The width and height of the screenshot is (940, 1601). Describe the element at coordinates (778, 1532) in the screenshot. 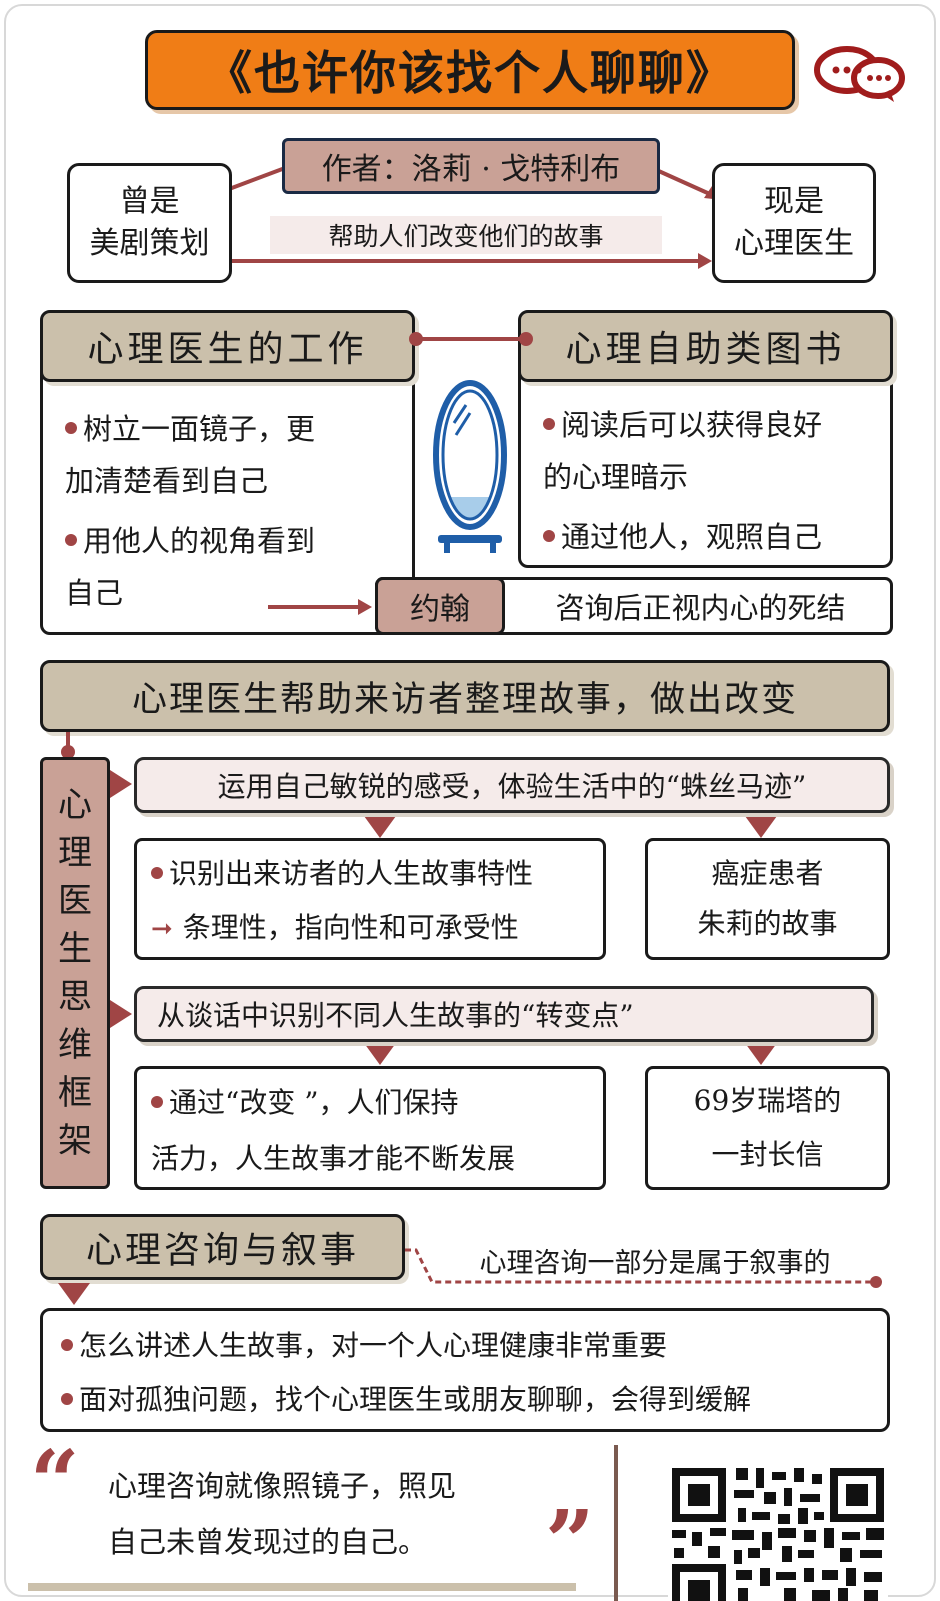

I see `qr-code-icon` at that location.